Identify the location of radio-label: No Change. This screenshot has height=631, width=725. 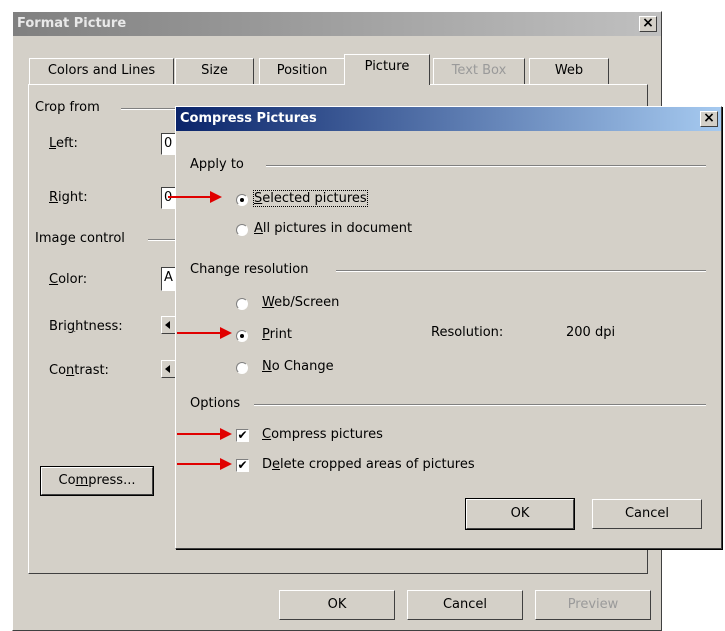
(298, 366).